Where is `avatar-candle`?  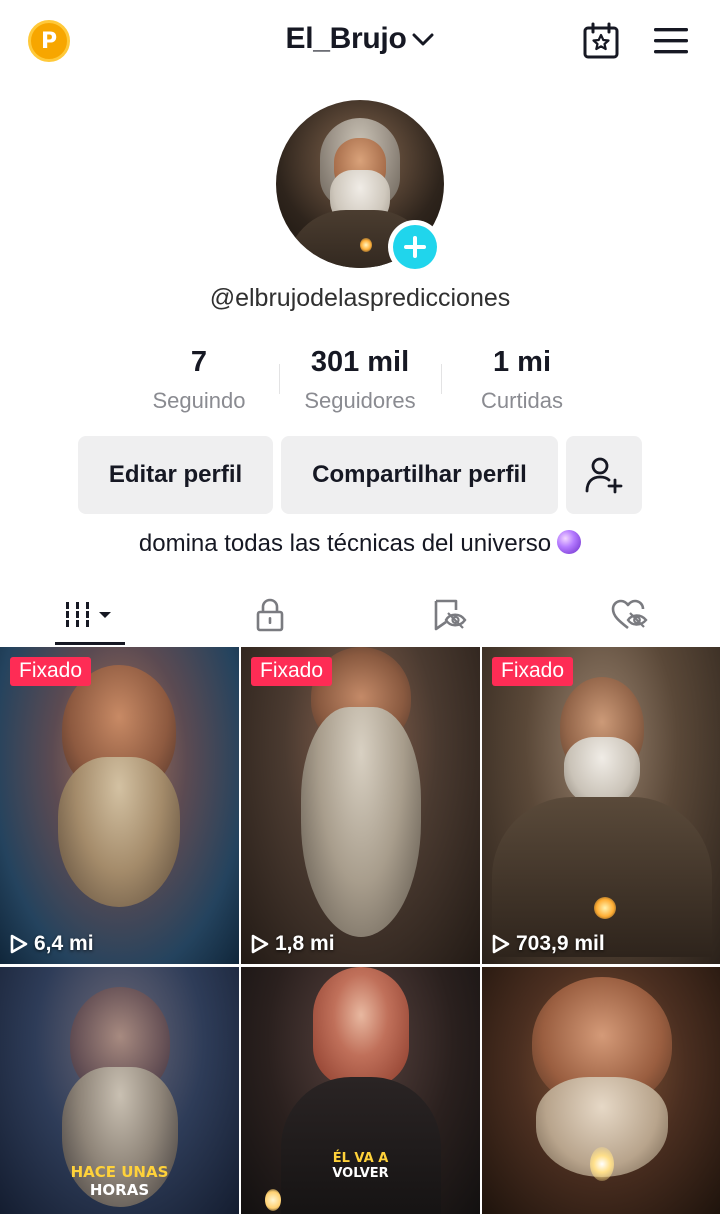 avatar-candle is located at coordinates (366, 245).